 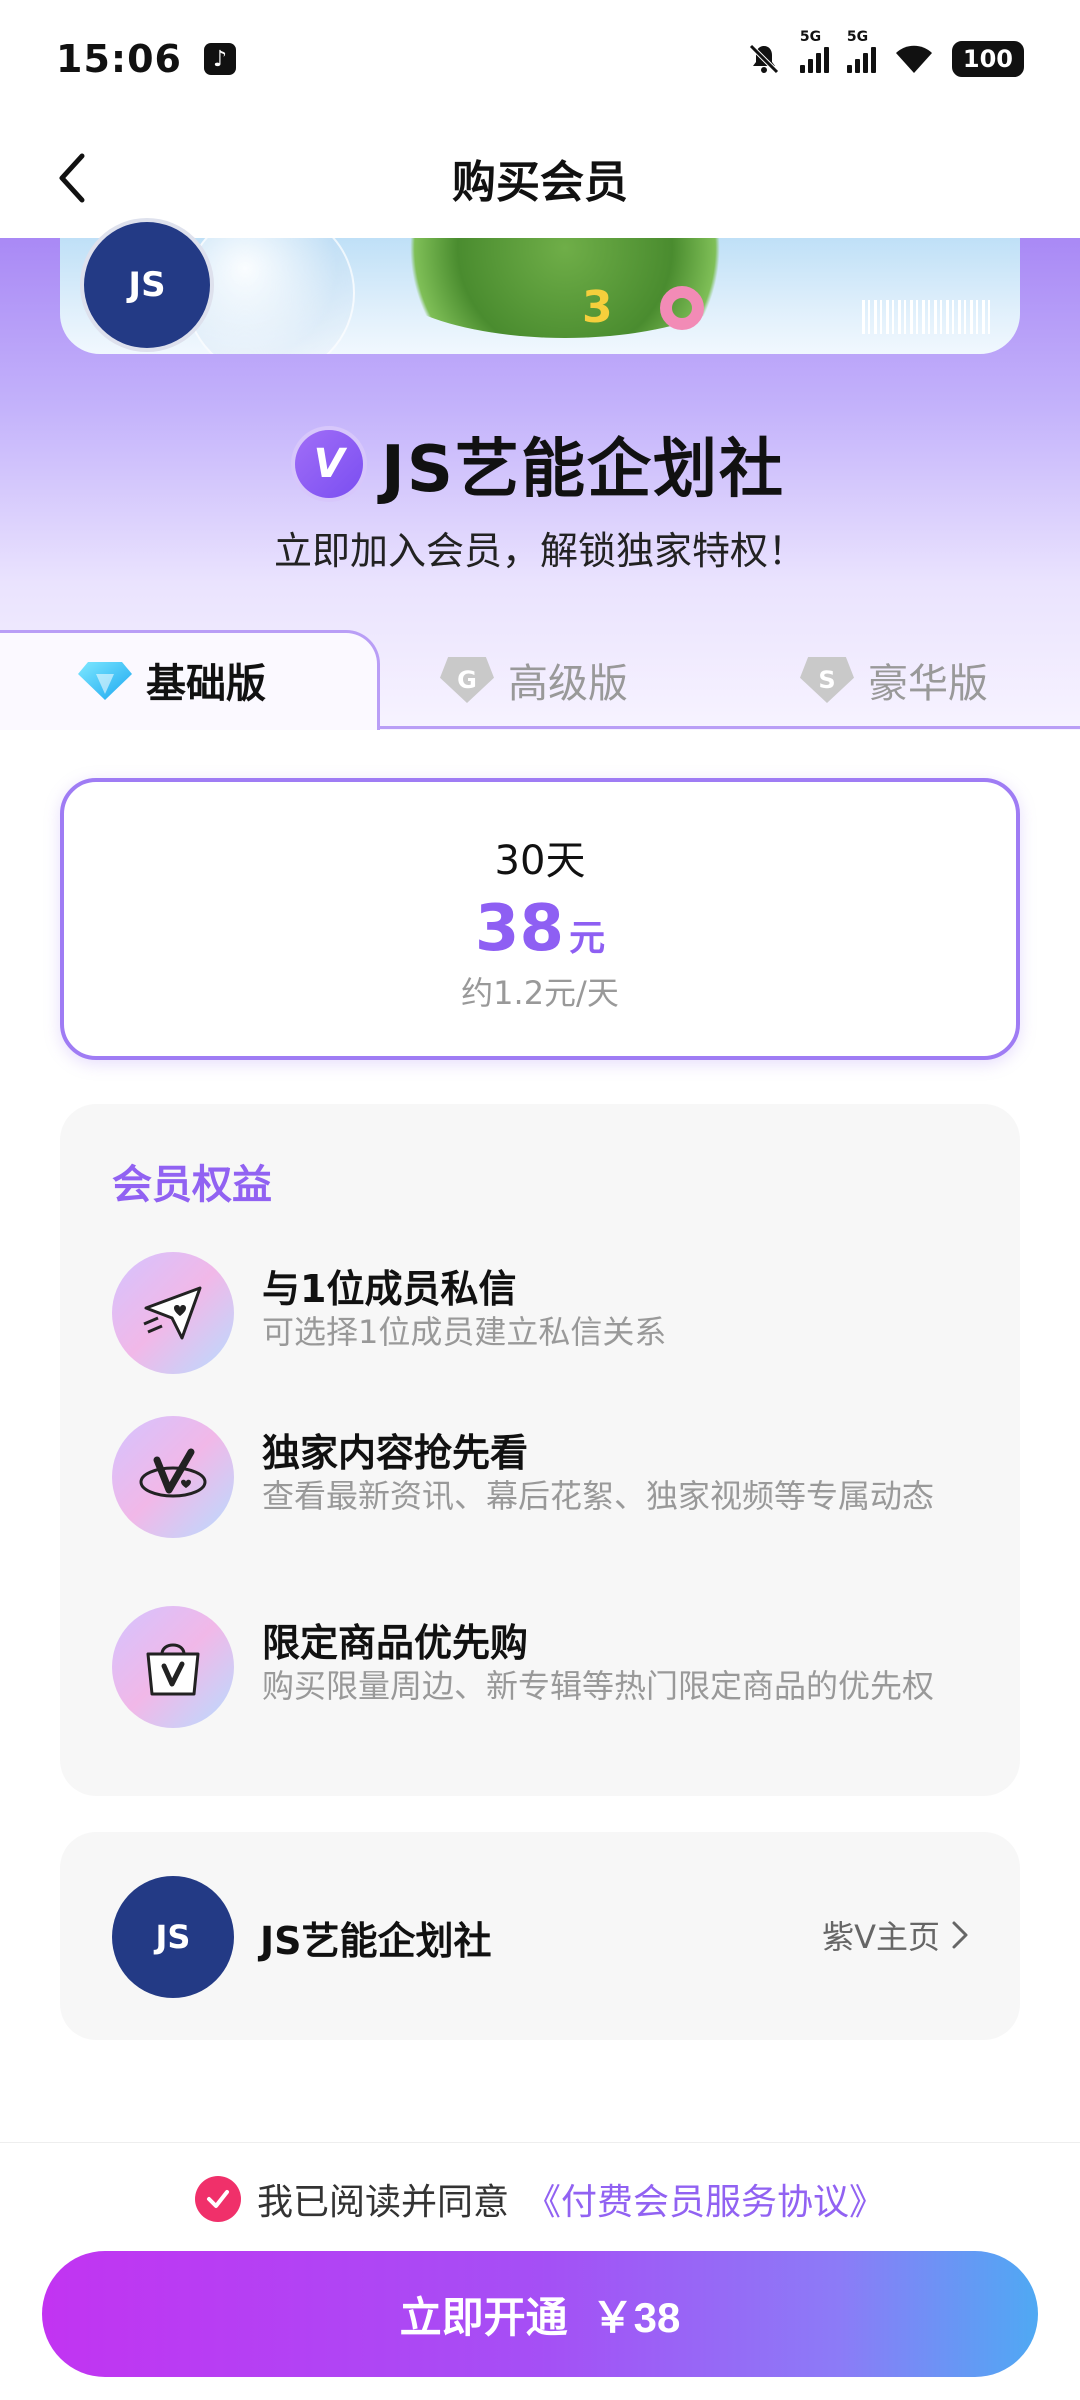 What do you see at coordinates (636, 2317) in the screenshot?
I see `buy-button-price: ￥38` at bounding box center [636, 2317].